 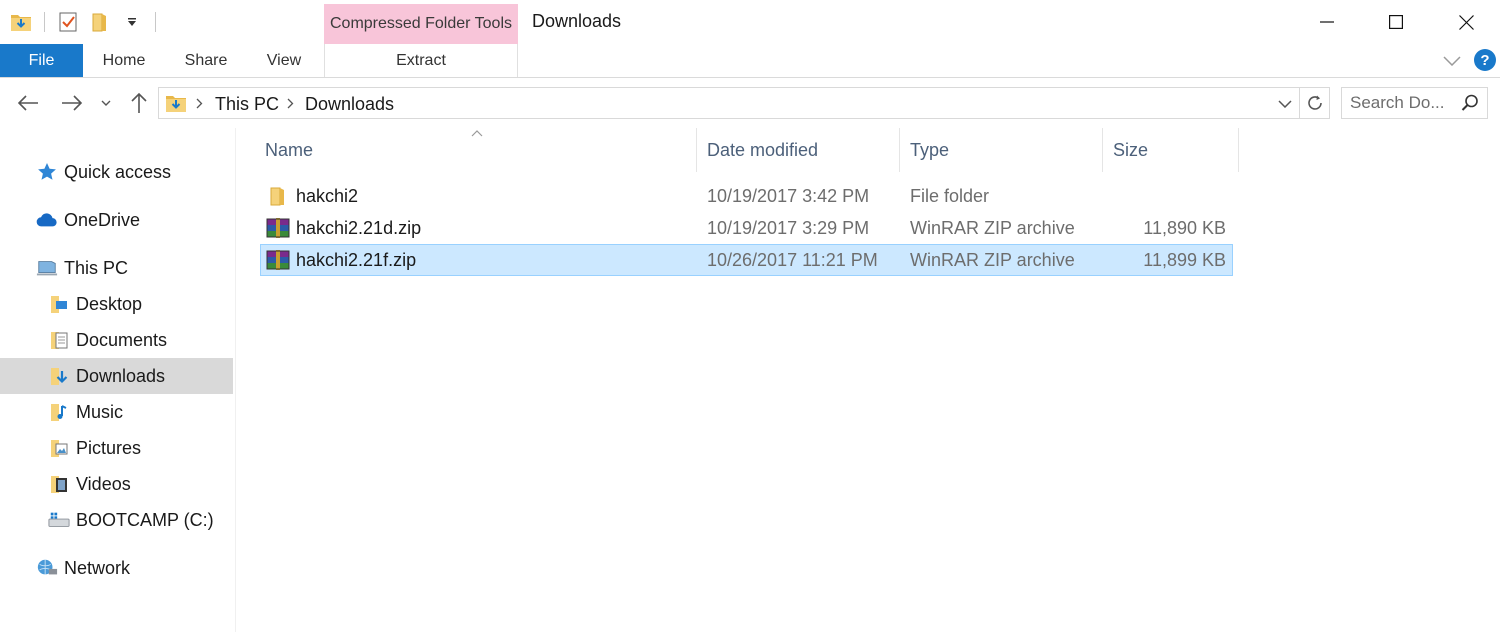 What do you see at coordinates (59, 304) in the screenshot?
I see `desktop-folder-icon` at bounding box center [59, 304].